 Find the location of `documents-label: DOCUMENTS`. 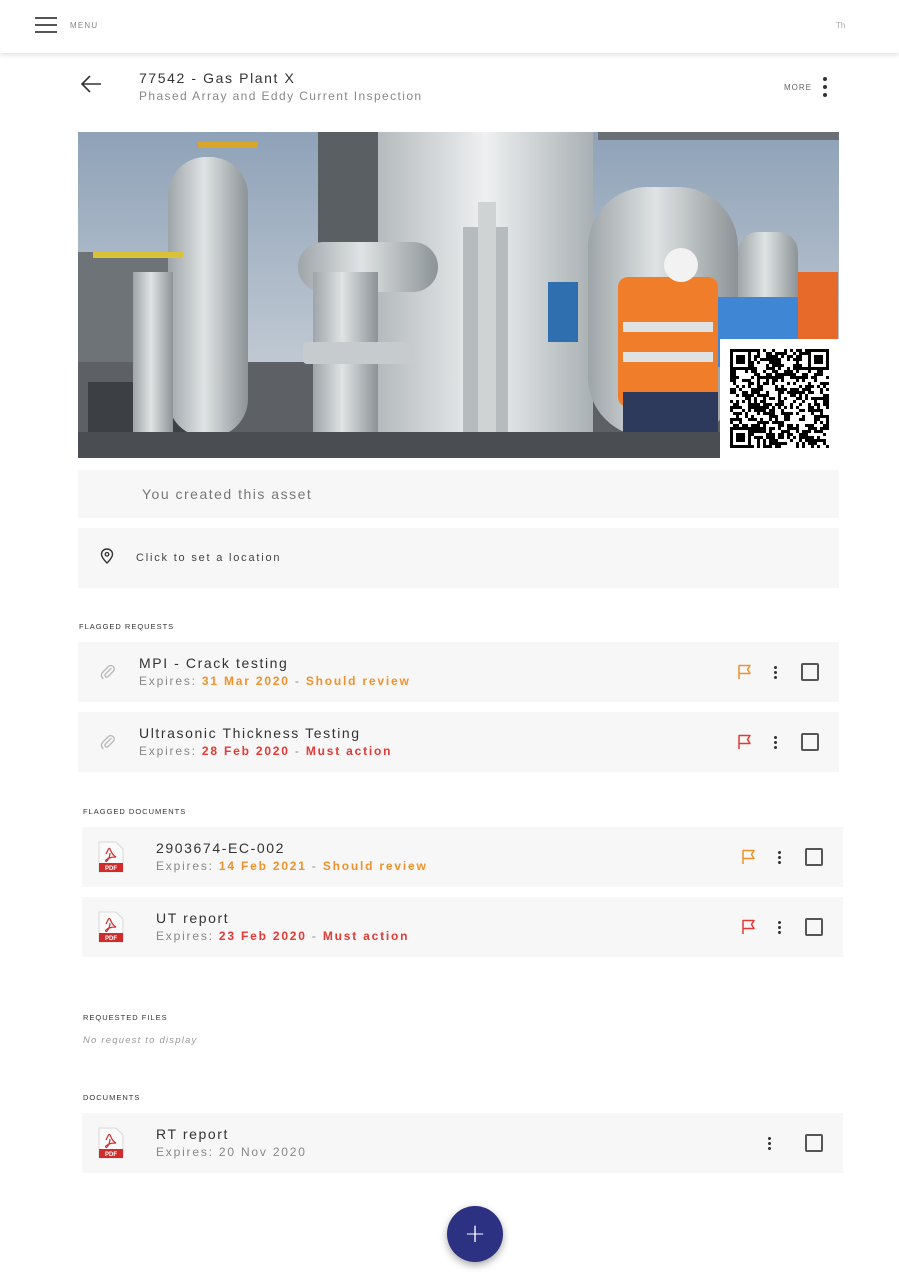

documents-label: DOCUMENTS is located at coordinates (112, 1097).